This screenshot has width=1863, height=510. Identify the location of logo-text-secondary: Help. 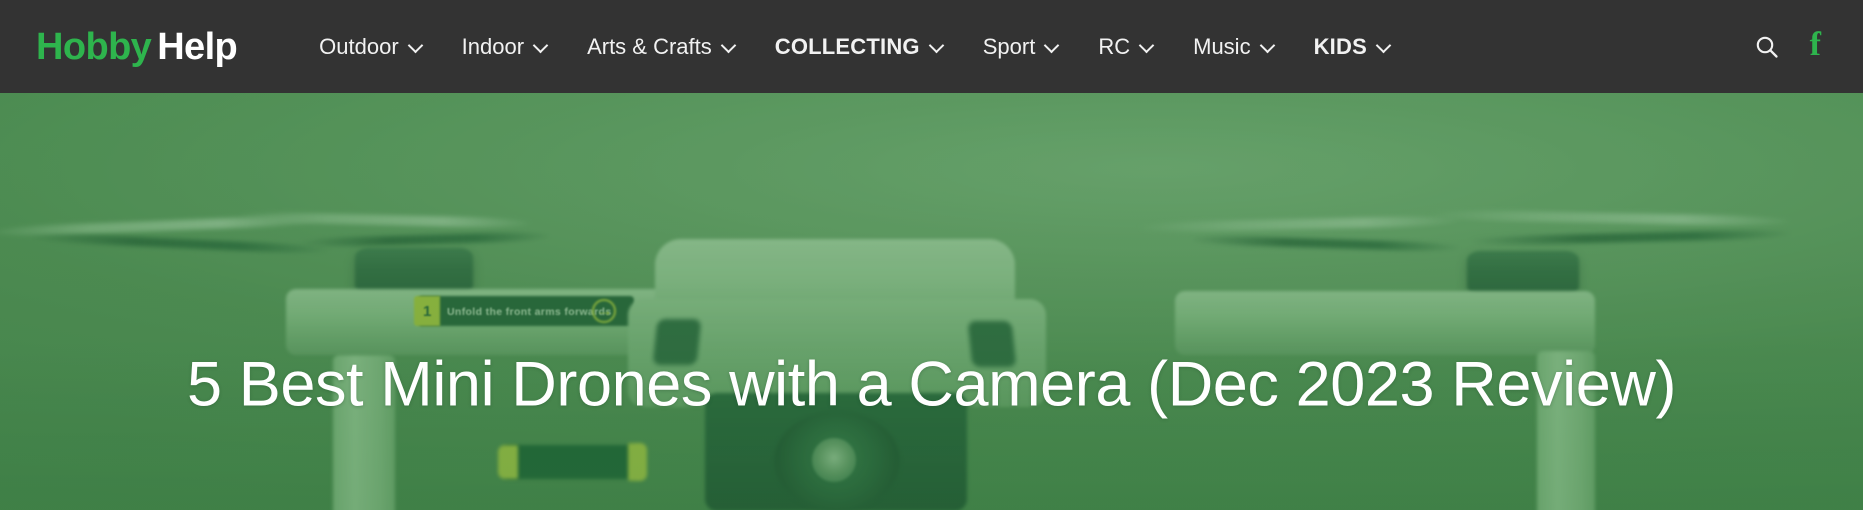
(197, 46).